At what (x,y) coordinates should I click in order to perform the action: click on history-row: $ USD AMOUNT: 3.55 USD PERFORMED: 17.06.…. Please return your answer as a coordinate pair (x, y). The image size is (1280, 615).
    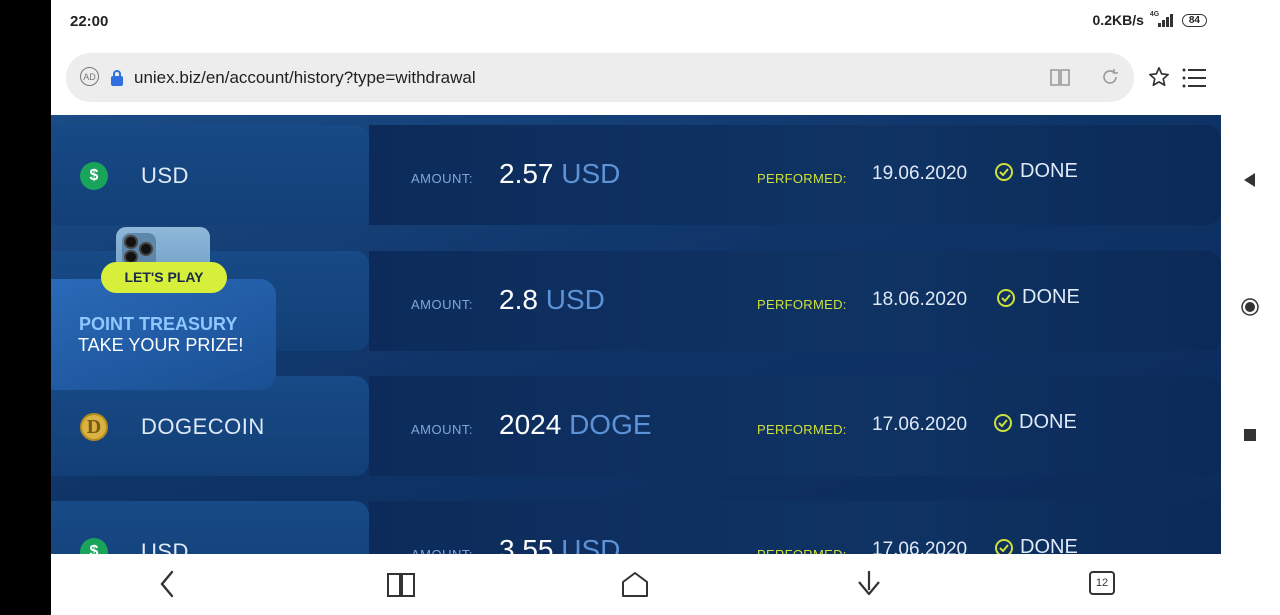
    Looking at the image, I should click on (636, 527).